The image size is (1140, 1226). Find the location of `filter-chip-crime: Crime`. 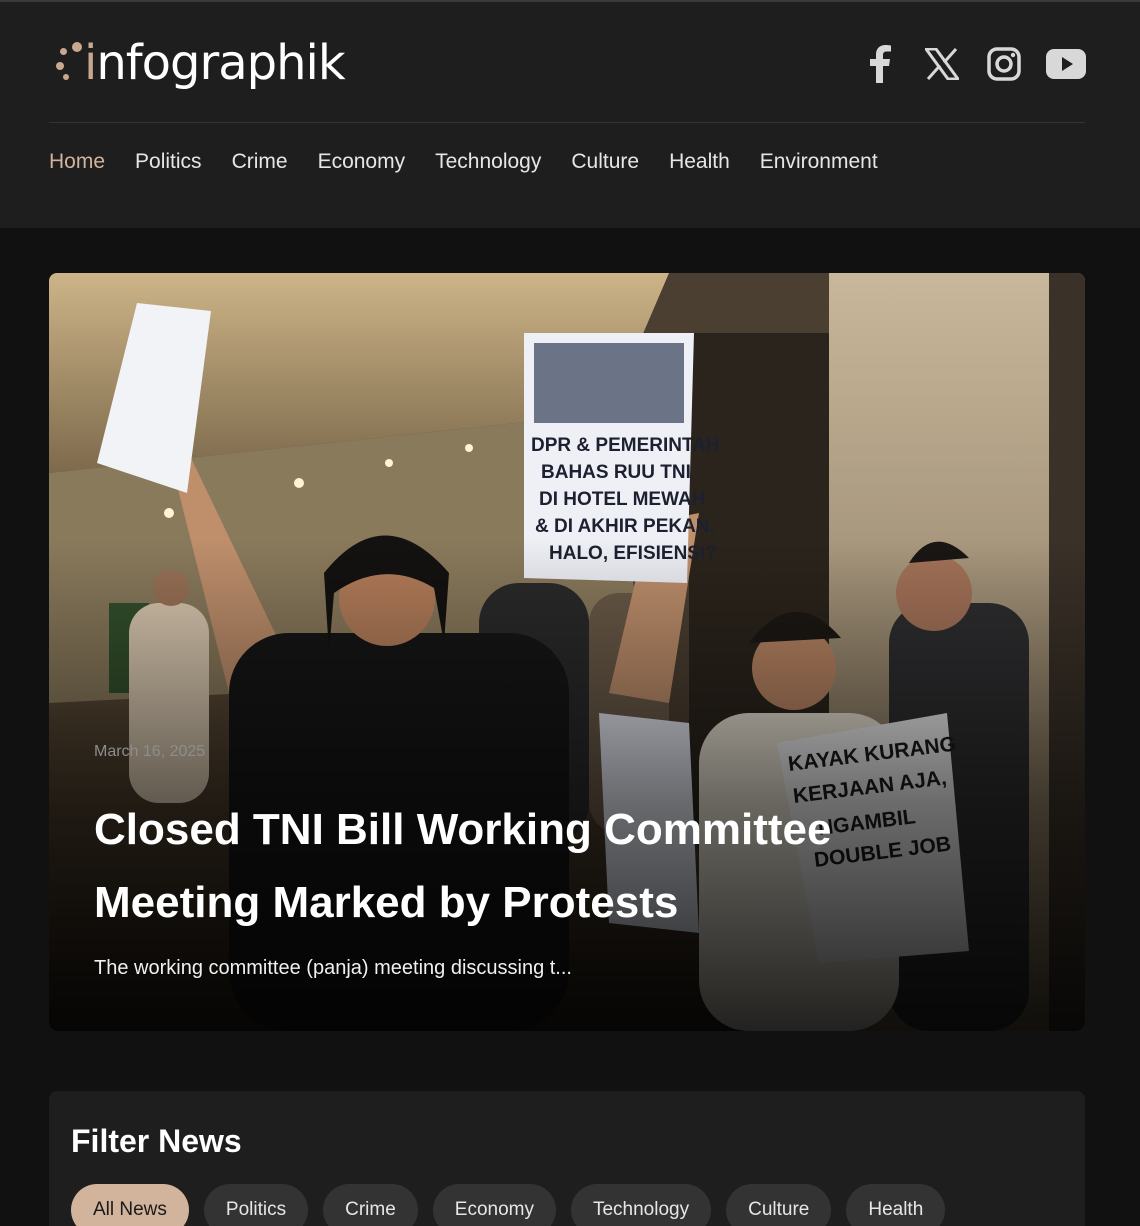

filter-chip-crime: Crime is located at coordinates (370, 1205).